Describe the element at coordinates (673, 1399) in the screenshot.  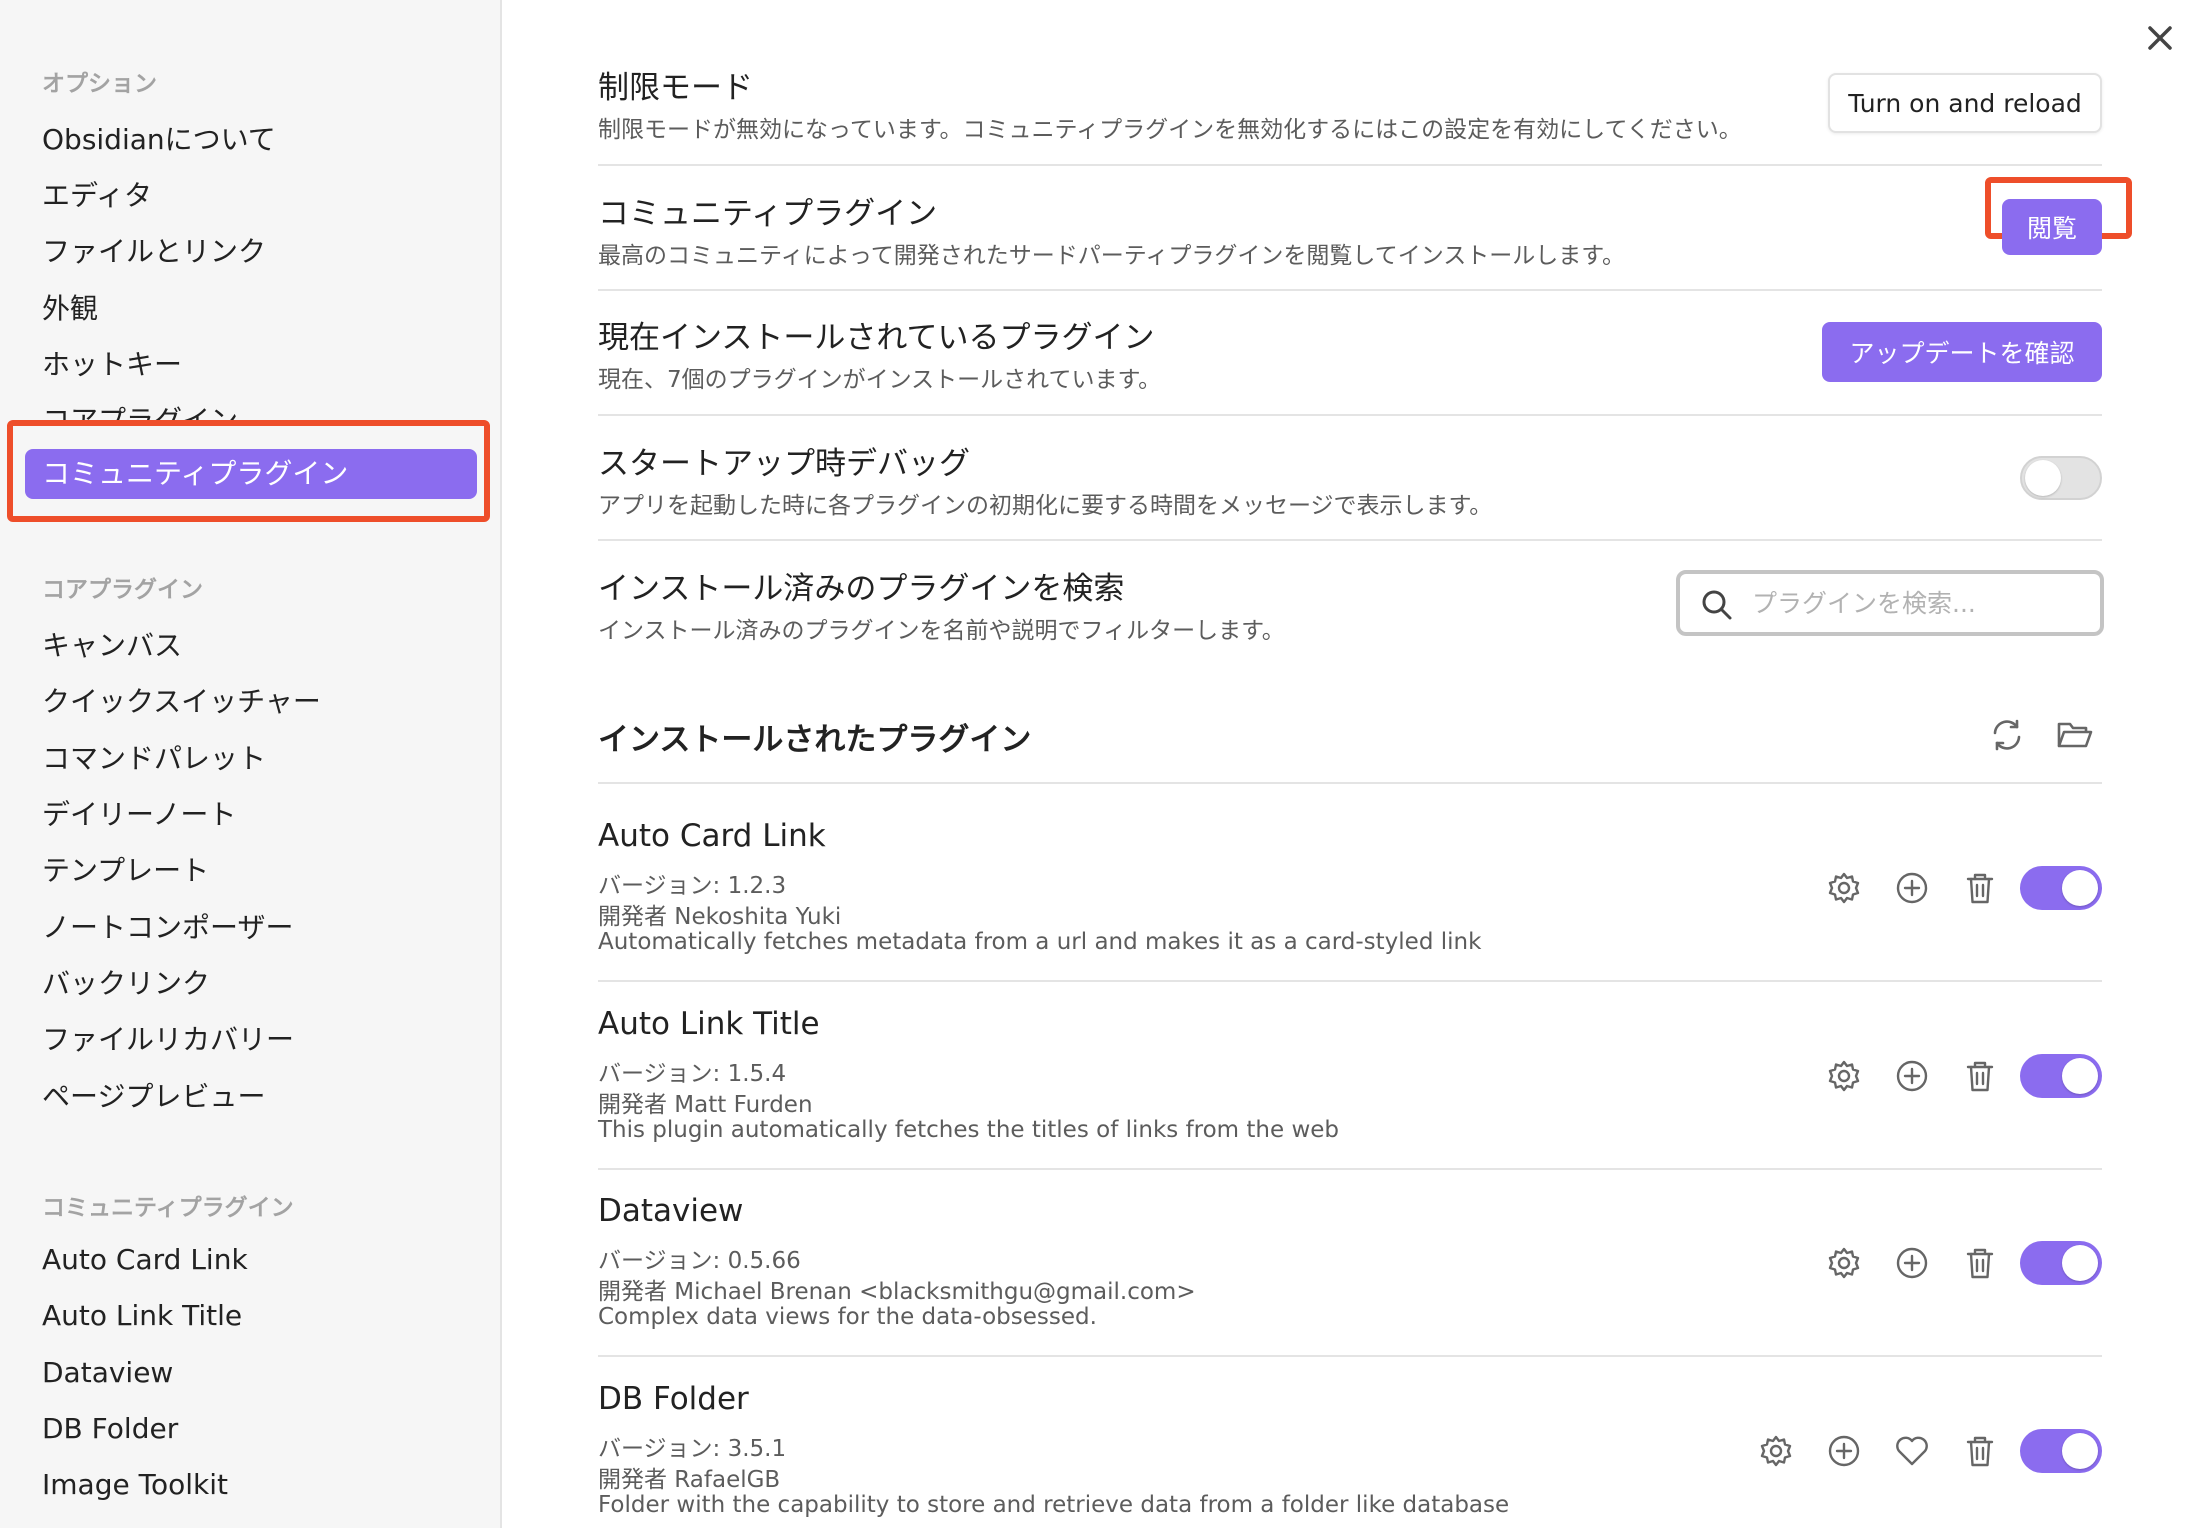
I see `plugin-name: DB Folder` at that location.